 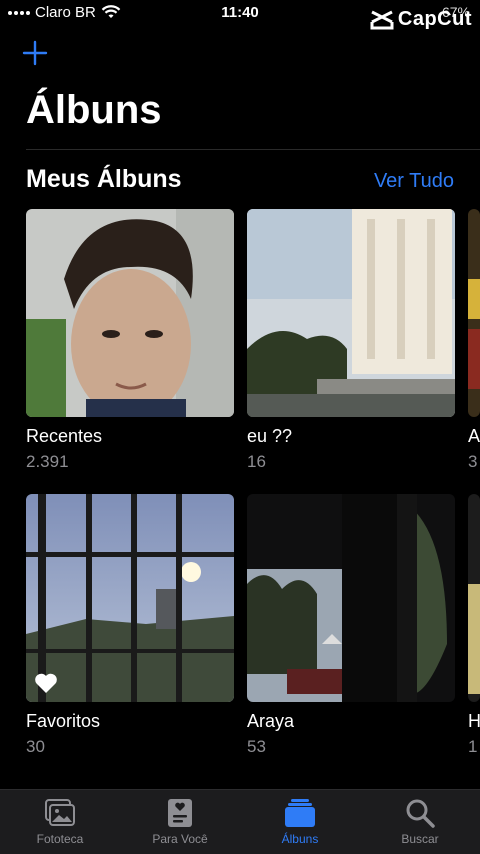 I want to click on tab-label: Álbuns, so click(x=300, y=839).